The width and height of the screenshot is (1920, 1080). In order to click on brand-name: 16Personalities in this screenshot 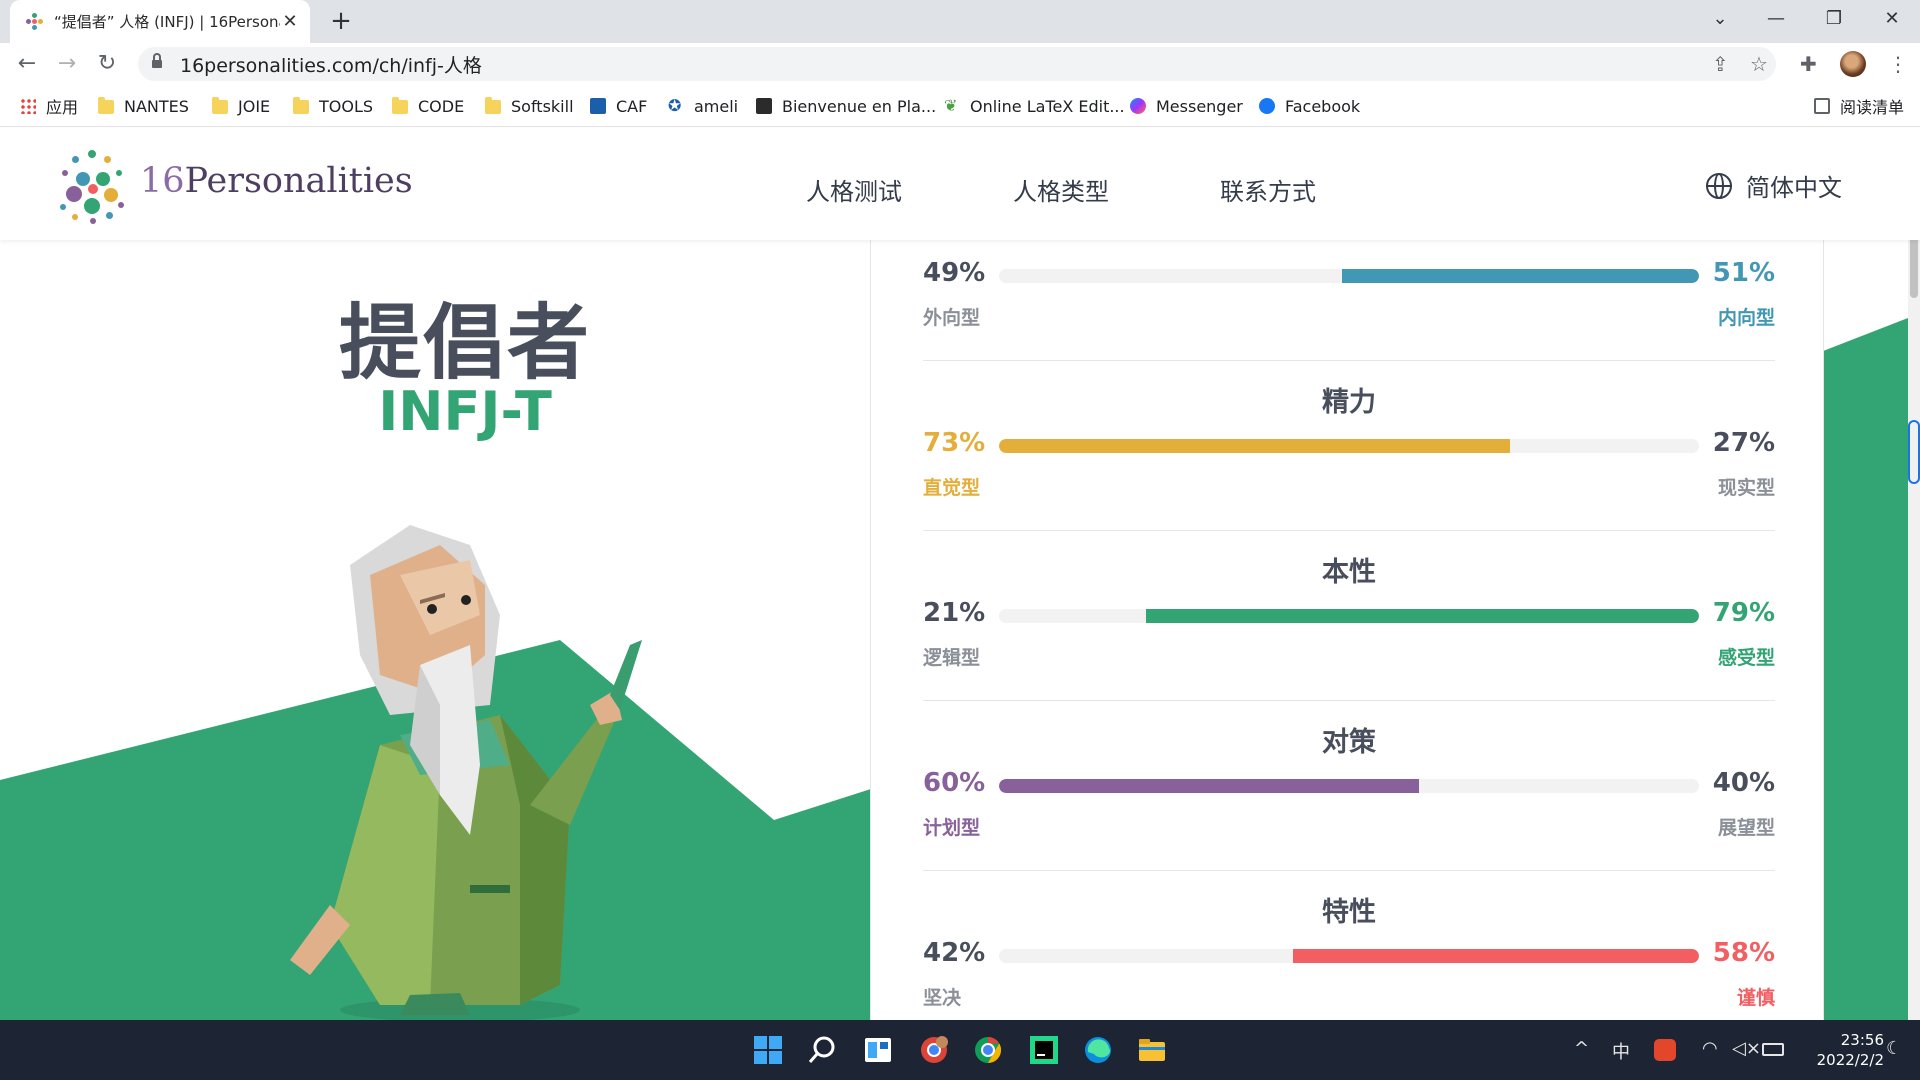, I will do `click(276, 181)`.